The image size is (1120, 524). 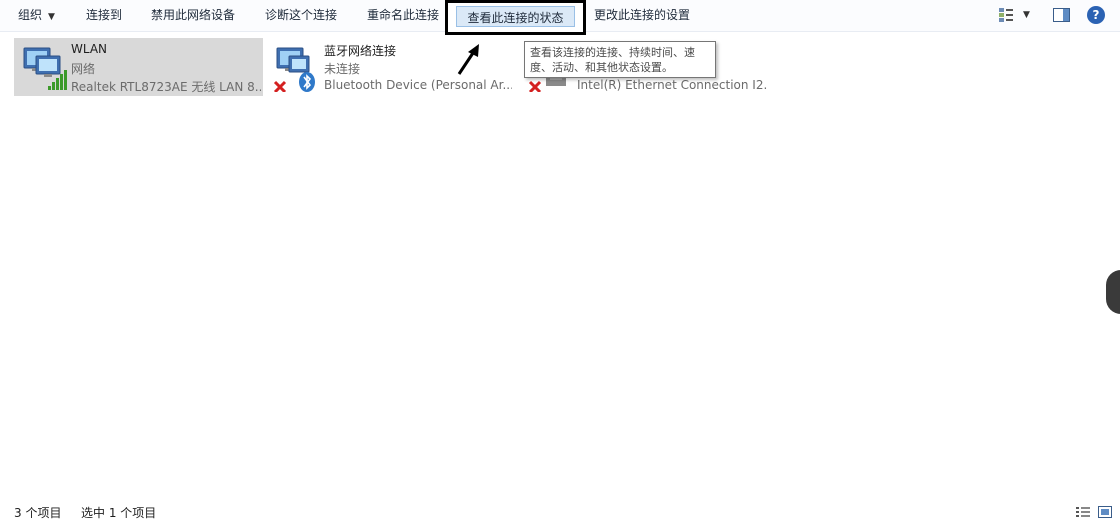 I want to click on annotation-highlight-box: 查看此连接的状态, so click(x=515, y=17).